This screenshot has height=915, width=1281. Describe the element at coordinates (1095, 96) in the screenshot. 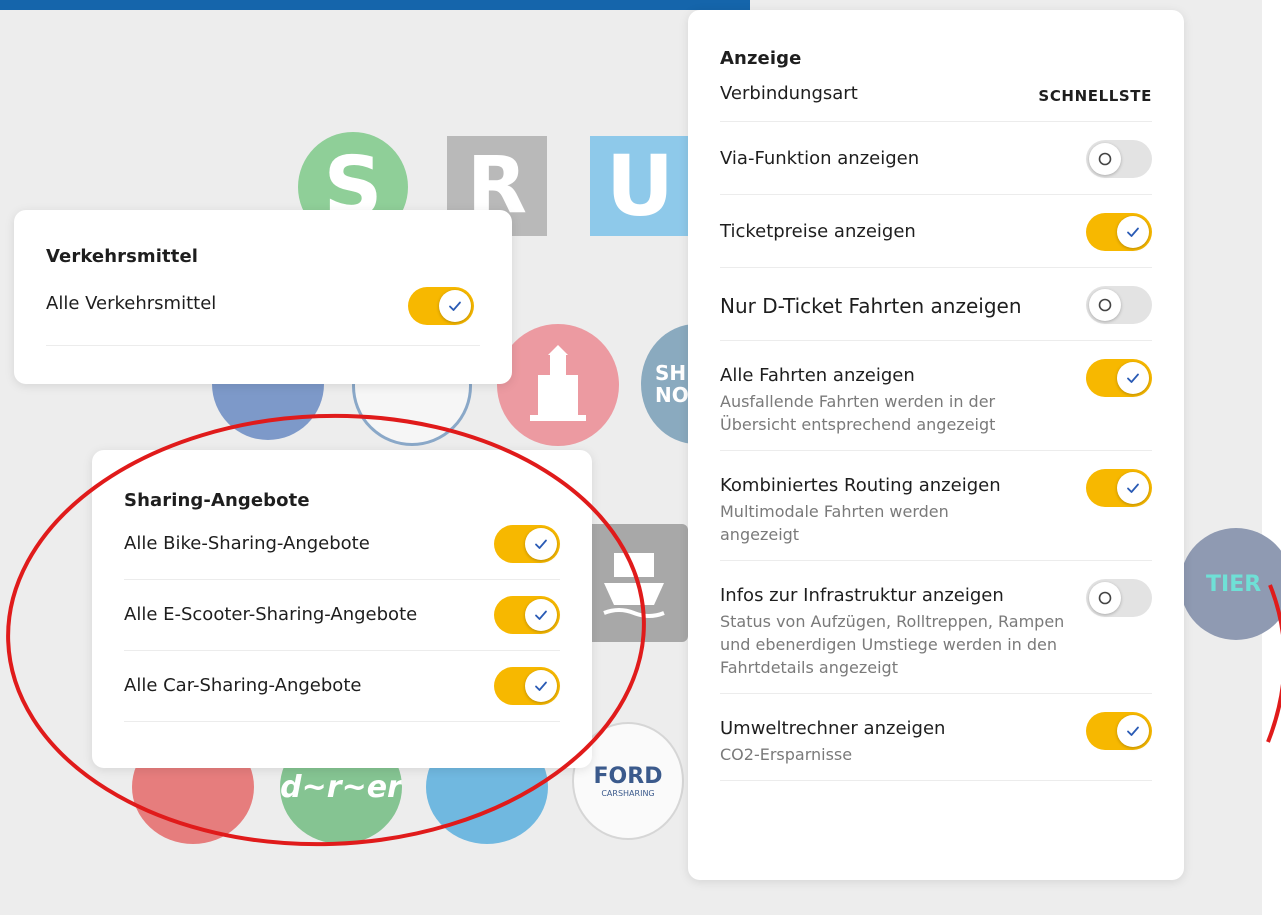

I see `verbindungsart-value: SCHNELLSTE` at that location.